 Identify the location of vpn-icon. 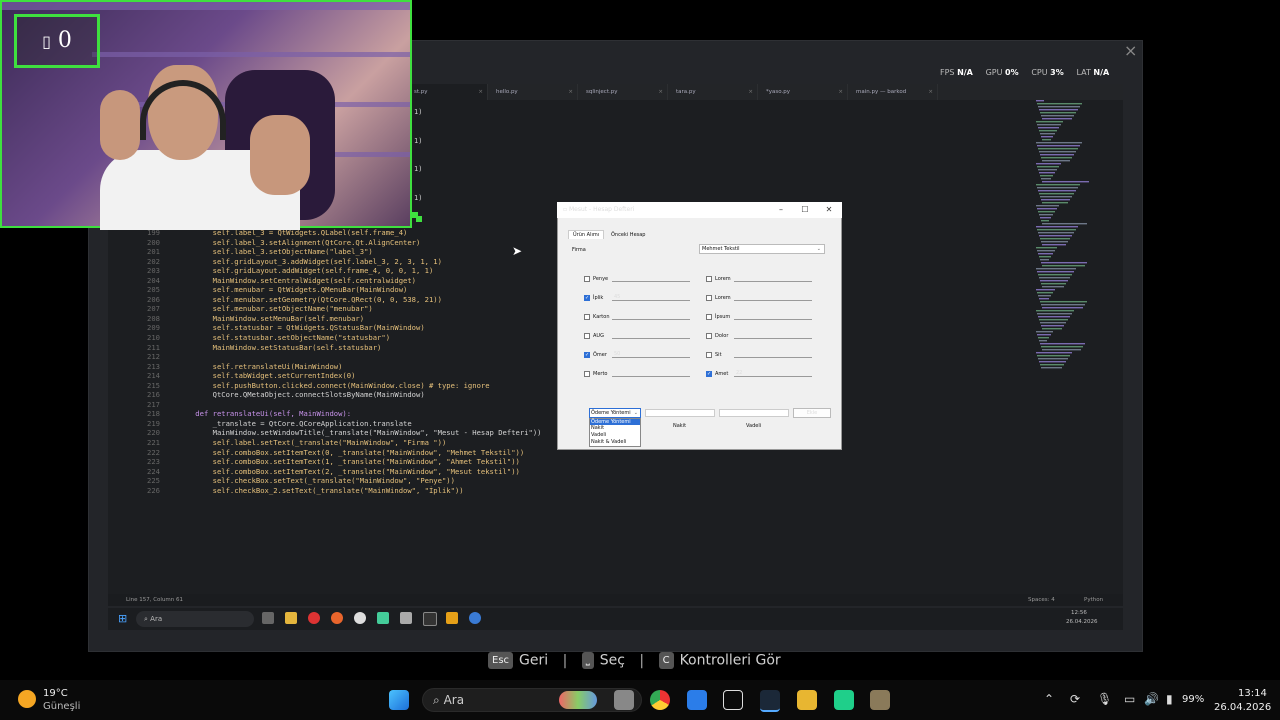
(733, 700).